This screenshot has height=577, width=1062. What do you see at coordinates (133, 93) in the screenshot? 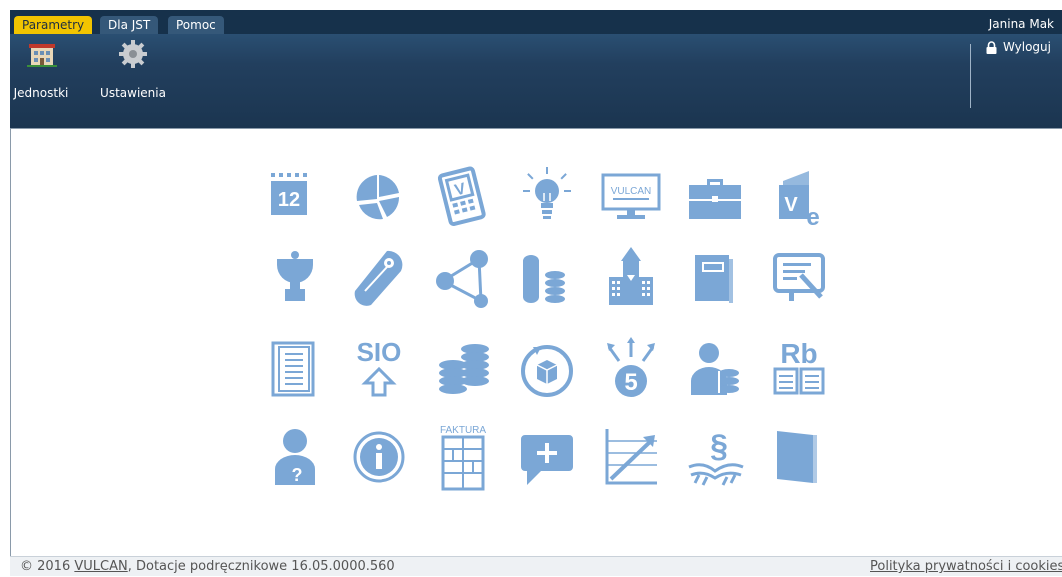
I see `ustawienia-label: Ustawienia` at bounding box center [133, 93].